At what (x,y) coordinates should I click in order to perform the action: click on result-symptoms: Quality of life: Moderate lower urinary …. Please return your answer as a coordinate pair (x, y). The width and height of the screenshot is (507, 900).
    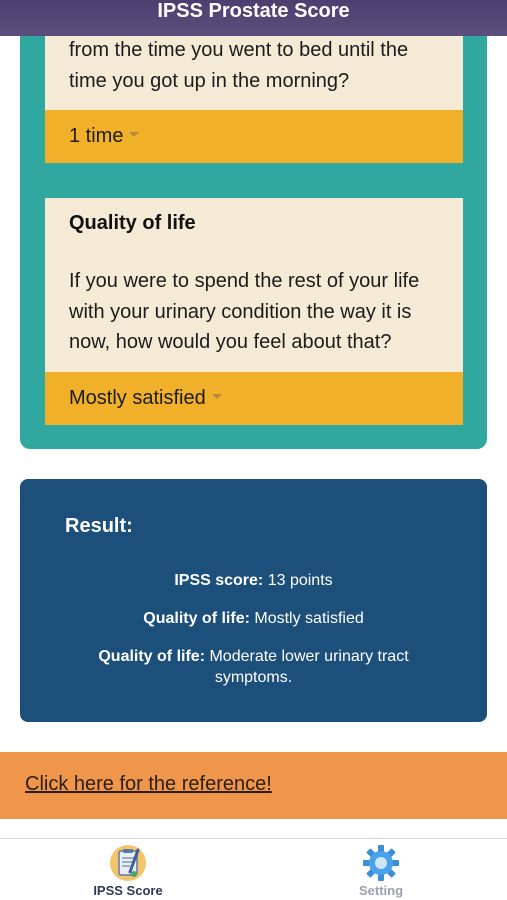
    Looking at the image, I should click on (253, 667).